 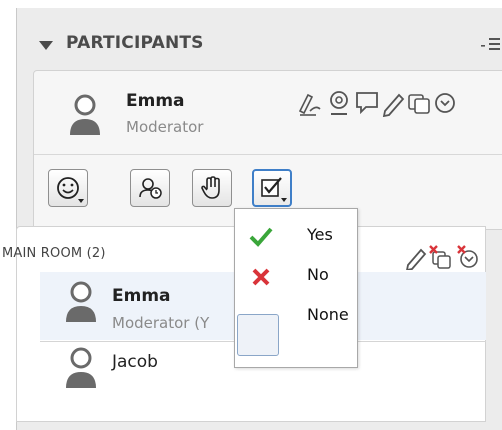 I want to click on smiley-icon, so click(x=68, y=188).